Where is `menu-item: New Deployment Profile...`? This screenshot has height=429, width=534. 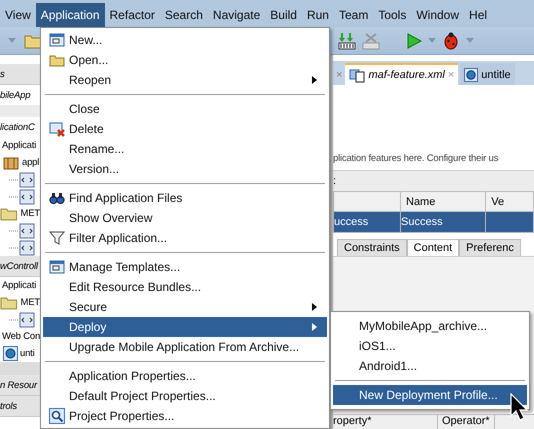 menu-item: New Deployment Profile... is located at coordinates (430, 395).